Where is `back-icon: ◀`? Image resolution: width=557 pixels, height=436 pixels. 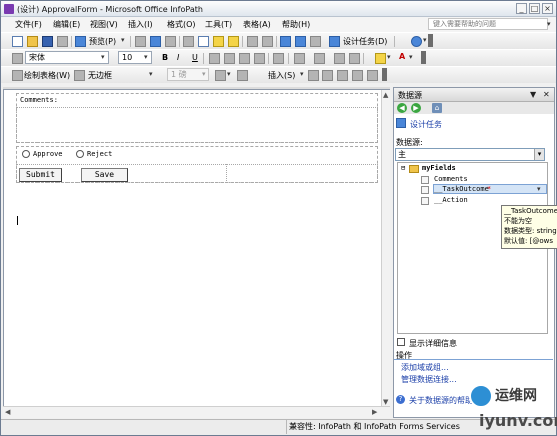
back-icon: ◀ is located at coordinates (402, 108).